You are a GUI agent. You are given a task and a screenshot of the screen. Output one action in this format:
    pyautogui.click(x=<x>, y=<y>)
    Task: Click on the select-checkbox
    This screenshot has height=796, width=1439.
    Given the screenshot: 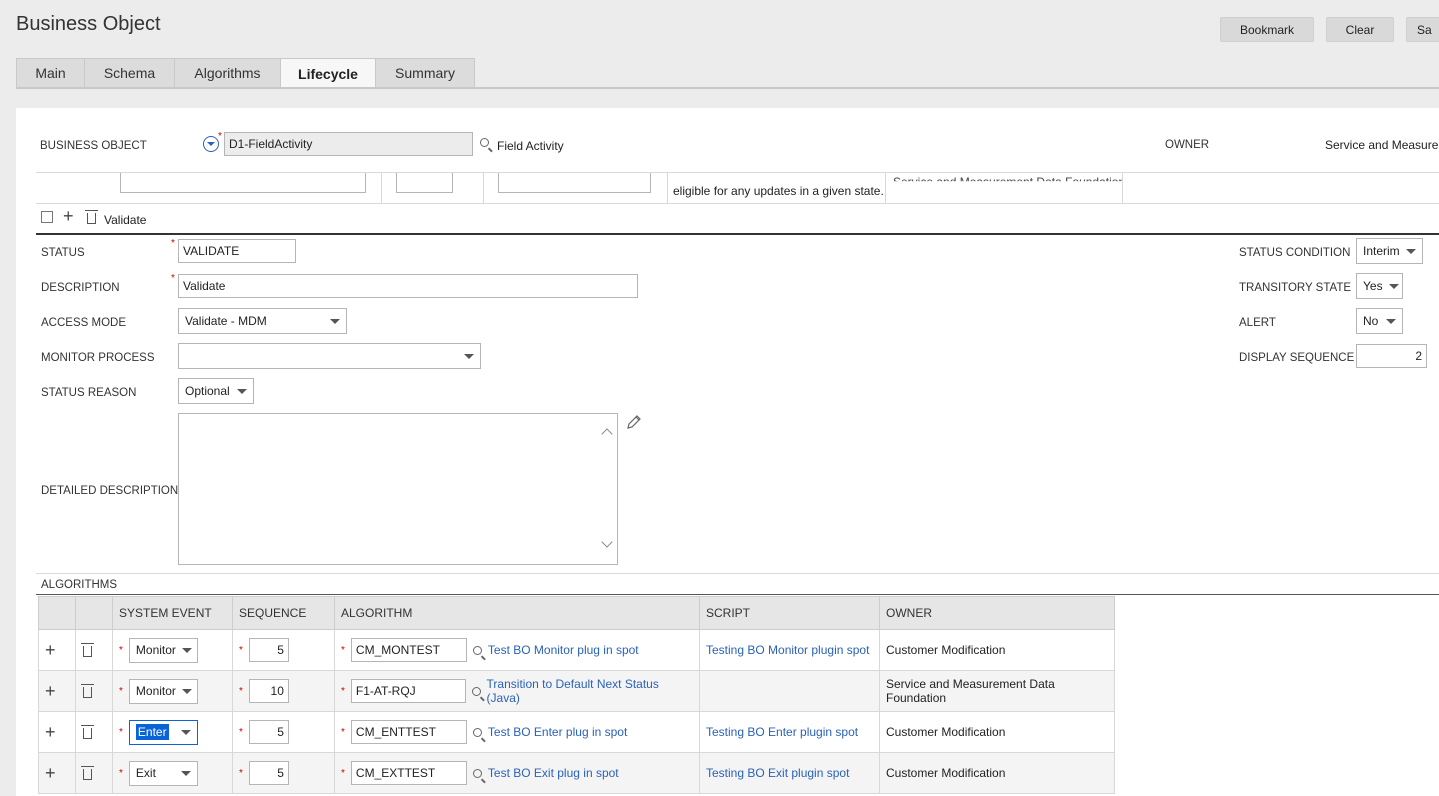 What is the action you would take?
    pyautogui.click(x=47, y=217)
    